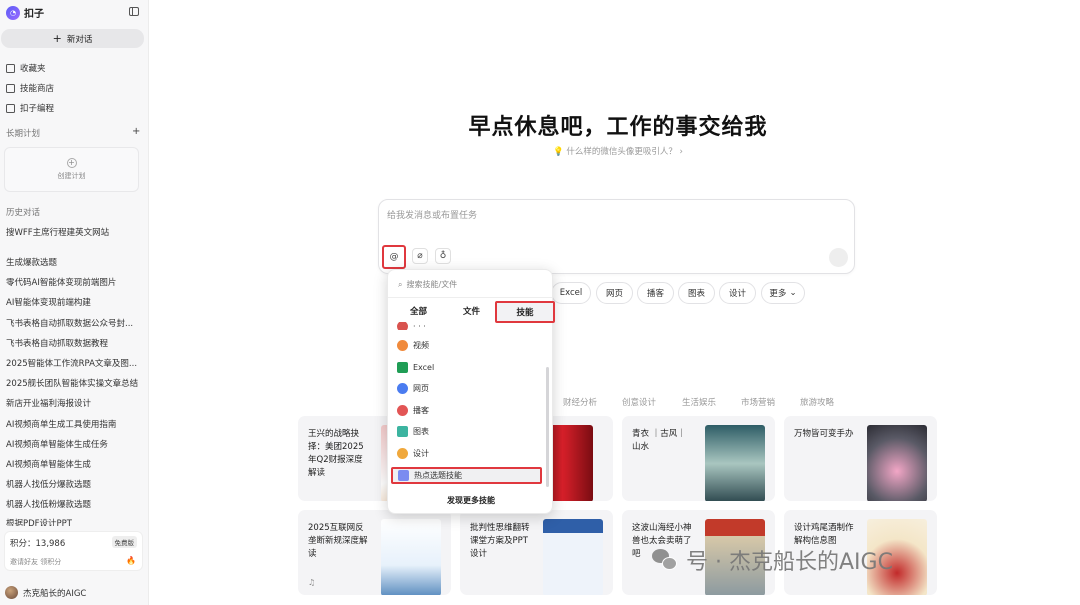 The height and width of the screenshot is (605, 1080). Describe the element at coordinates (75, 343) in the screenshot. I see `history-item: 飞书表格自动抓取数据教程` at that location.